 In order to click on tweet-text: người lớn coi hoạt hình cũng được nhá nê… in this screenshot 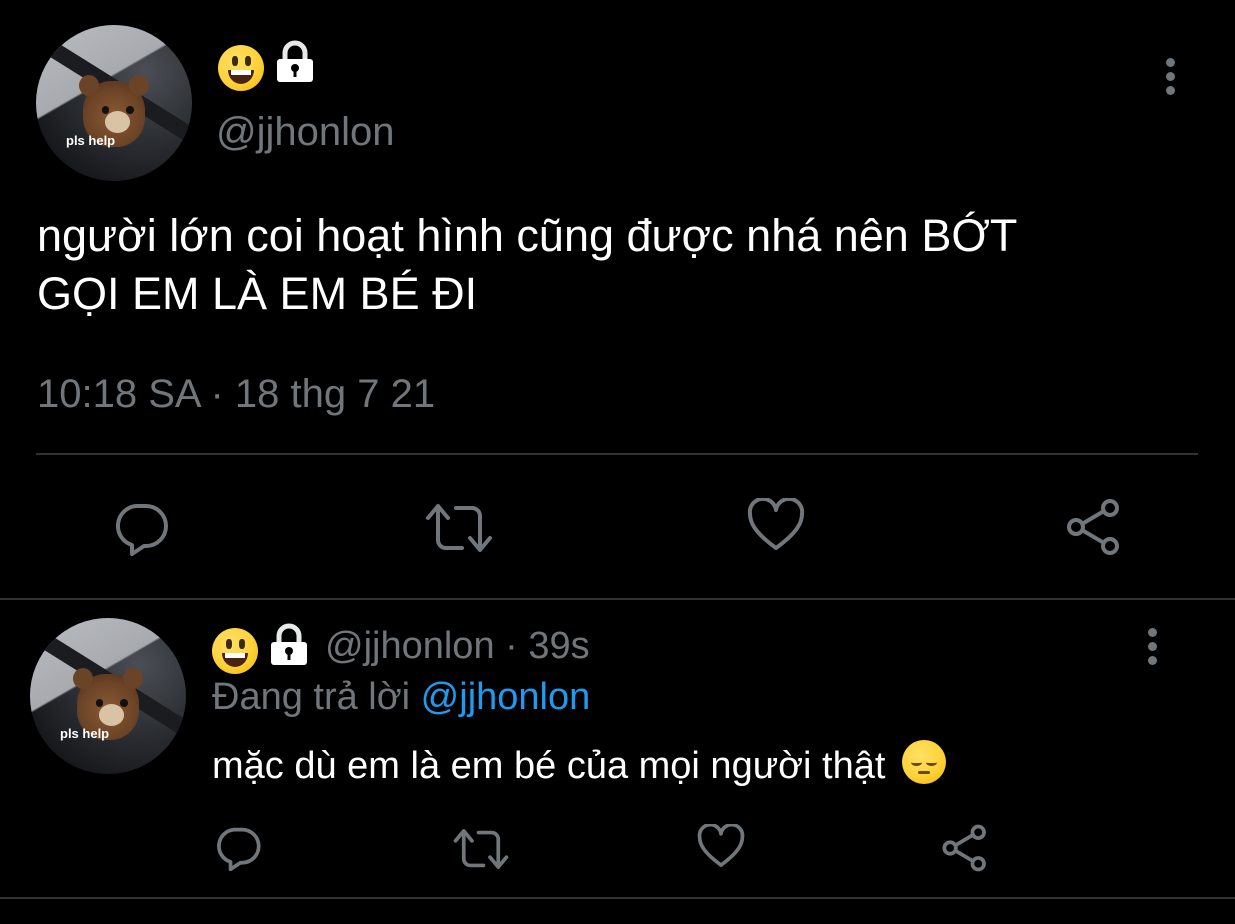, I will do `click(617, 265)`.